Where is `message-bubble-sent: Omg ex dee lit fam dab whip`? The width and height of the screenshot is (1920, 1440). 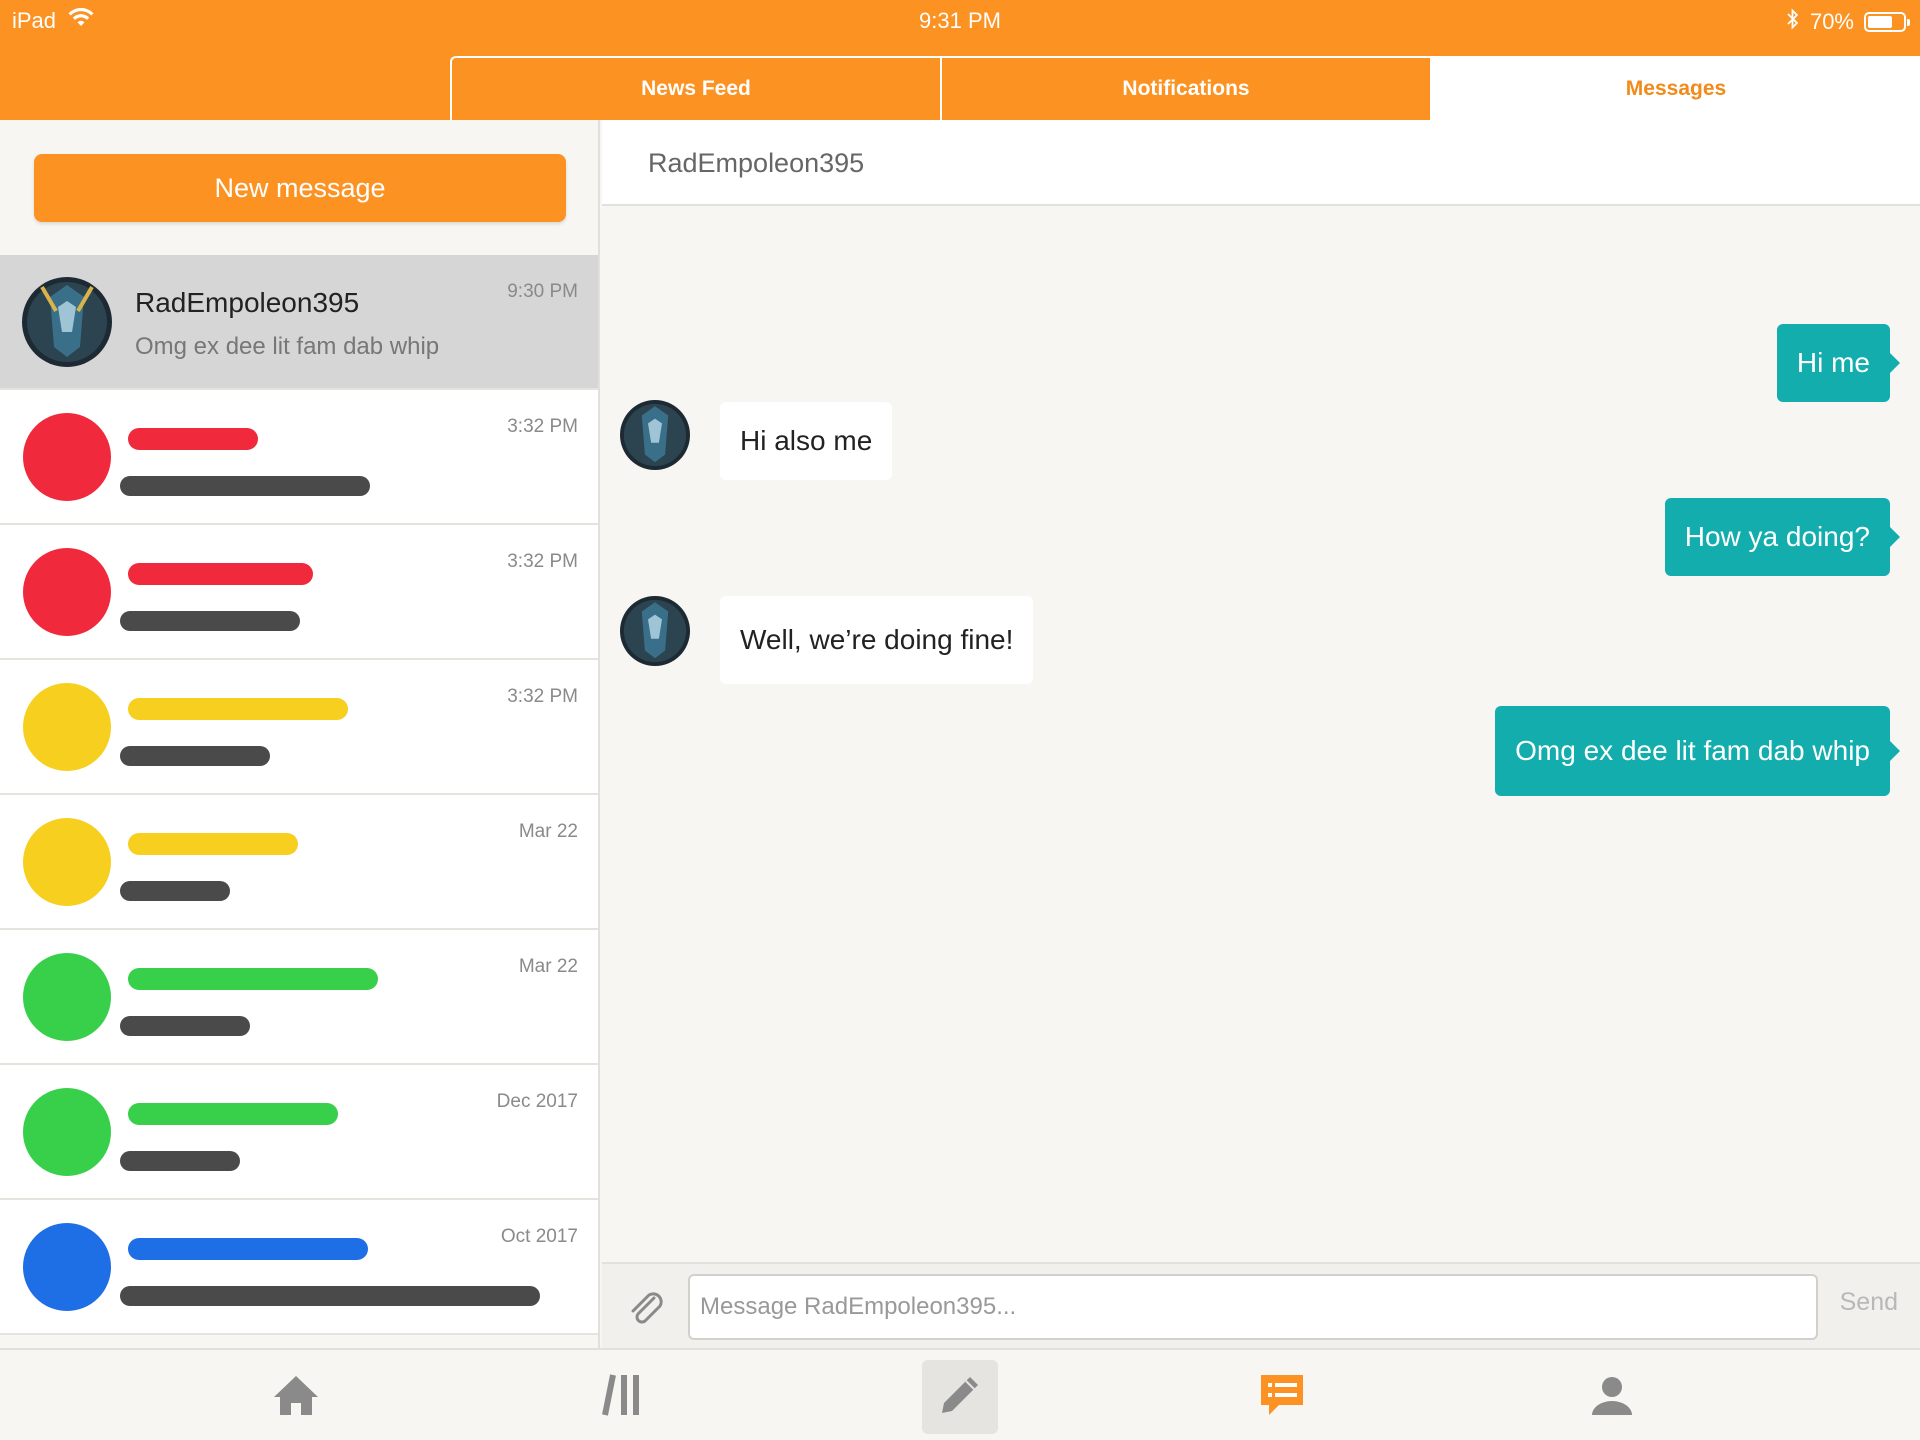
message-bubble-sent: Omg ex dee lit fam dab whip is located at coordinates (1697, 751).